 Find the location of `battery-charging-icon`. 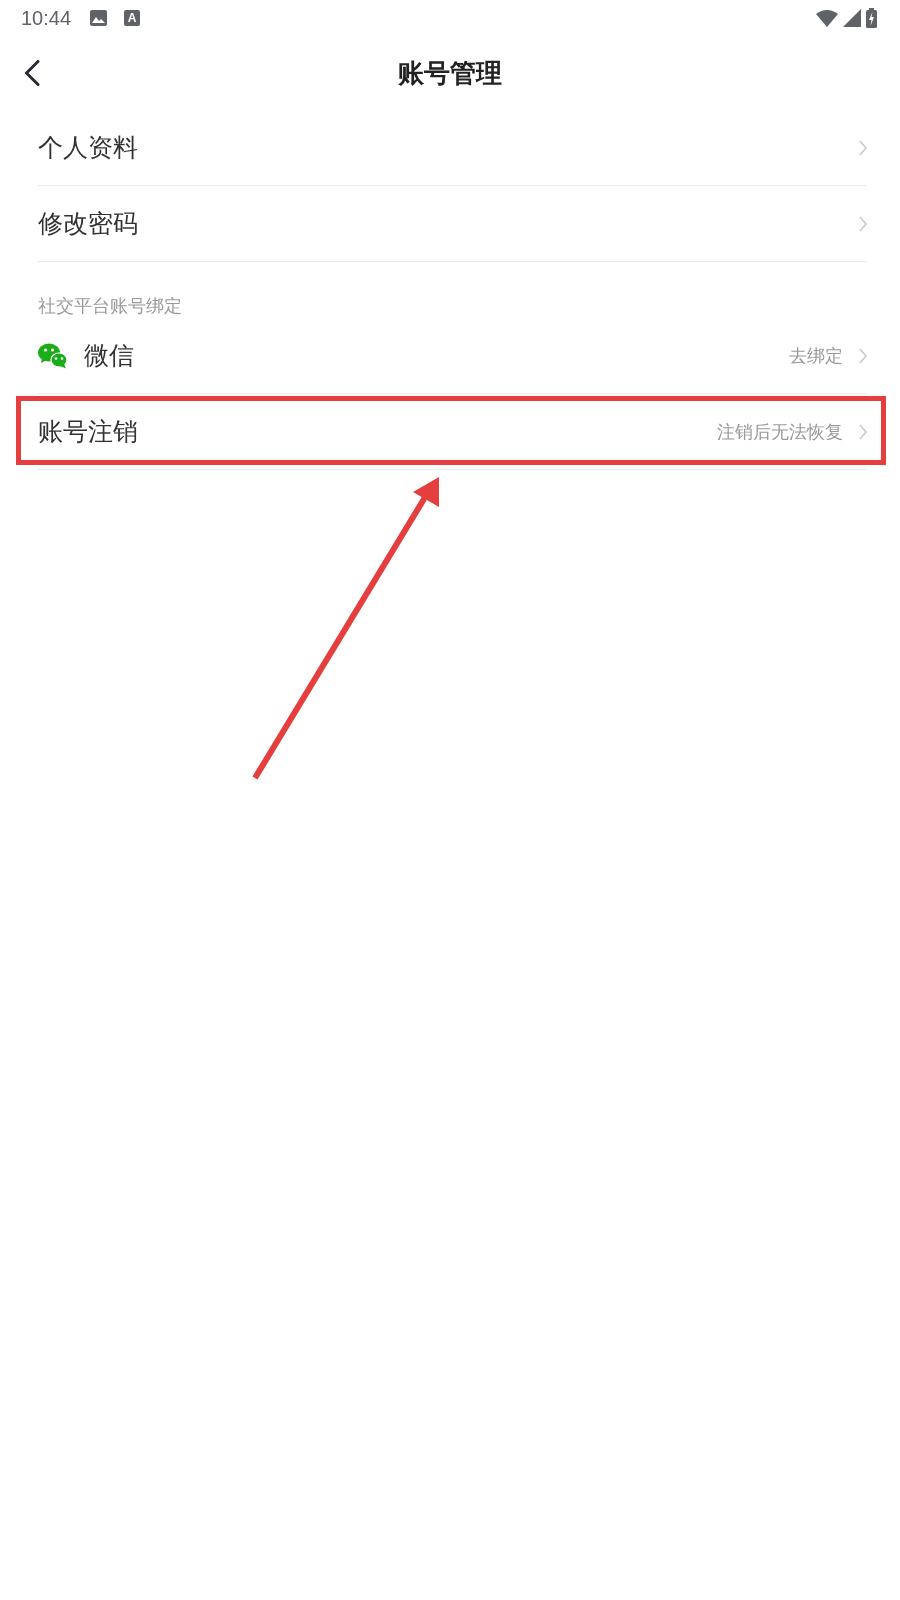

battery-charging-icon is located at coordinates (871, 18).